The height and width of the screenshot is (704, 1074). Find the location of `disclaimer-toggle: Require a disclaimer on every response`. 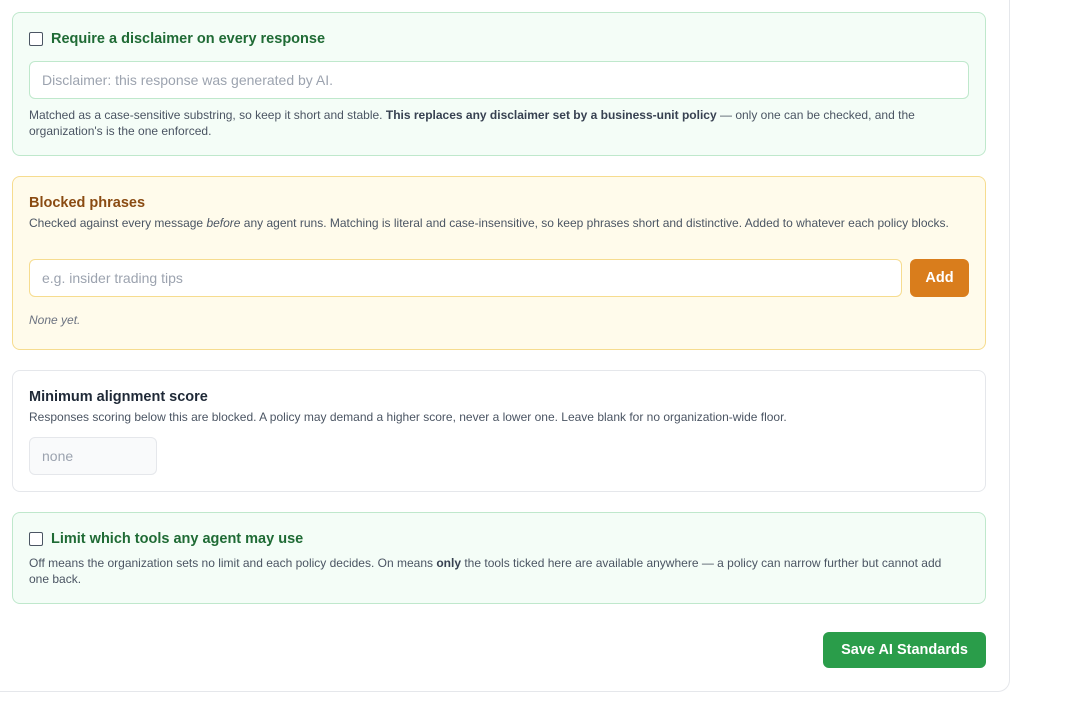

disclaimer-toggle: Require a disclaimer on every response is located at coordinates (177, 39).